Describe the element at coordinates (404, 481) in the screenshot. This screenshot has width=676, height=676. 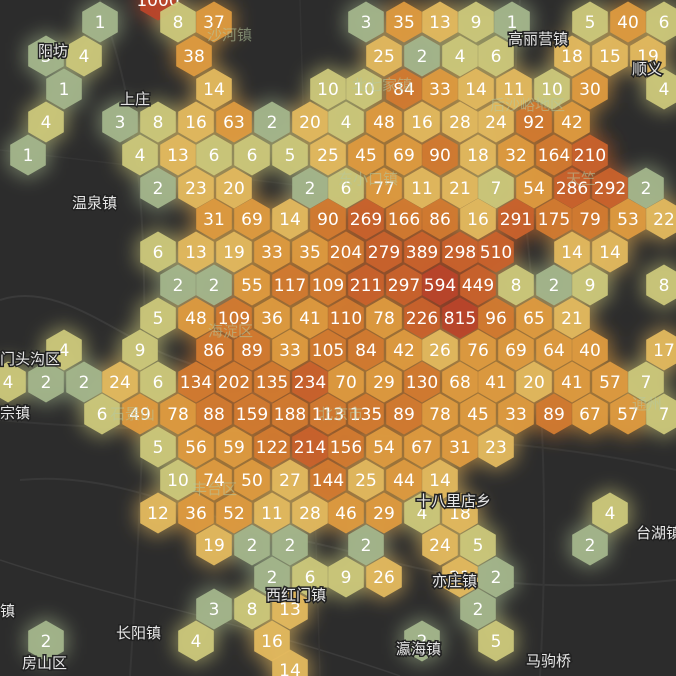
I see `hex-count-label: 44` at that location.